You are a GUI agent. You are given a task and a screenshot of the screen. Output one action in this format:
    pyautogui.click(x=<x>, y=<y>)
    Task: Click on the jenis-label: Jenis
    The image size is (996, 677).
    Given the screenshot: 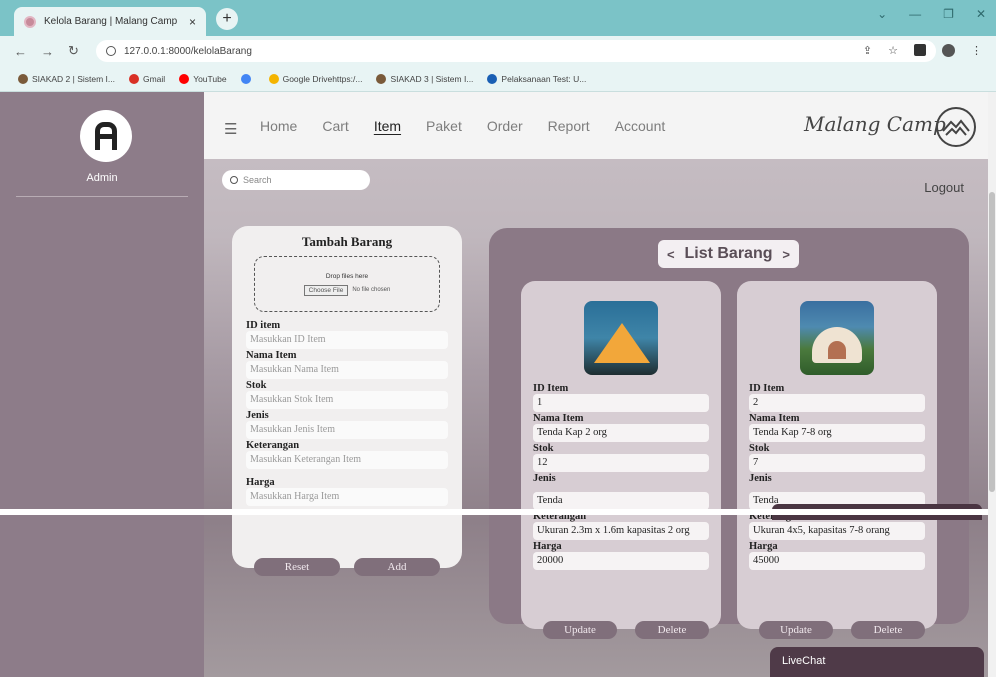 What is the action you would take?
    pyautogui.click(x=257, y=415)
    